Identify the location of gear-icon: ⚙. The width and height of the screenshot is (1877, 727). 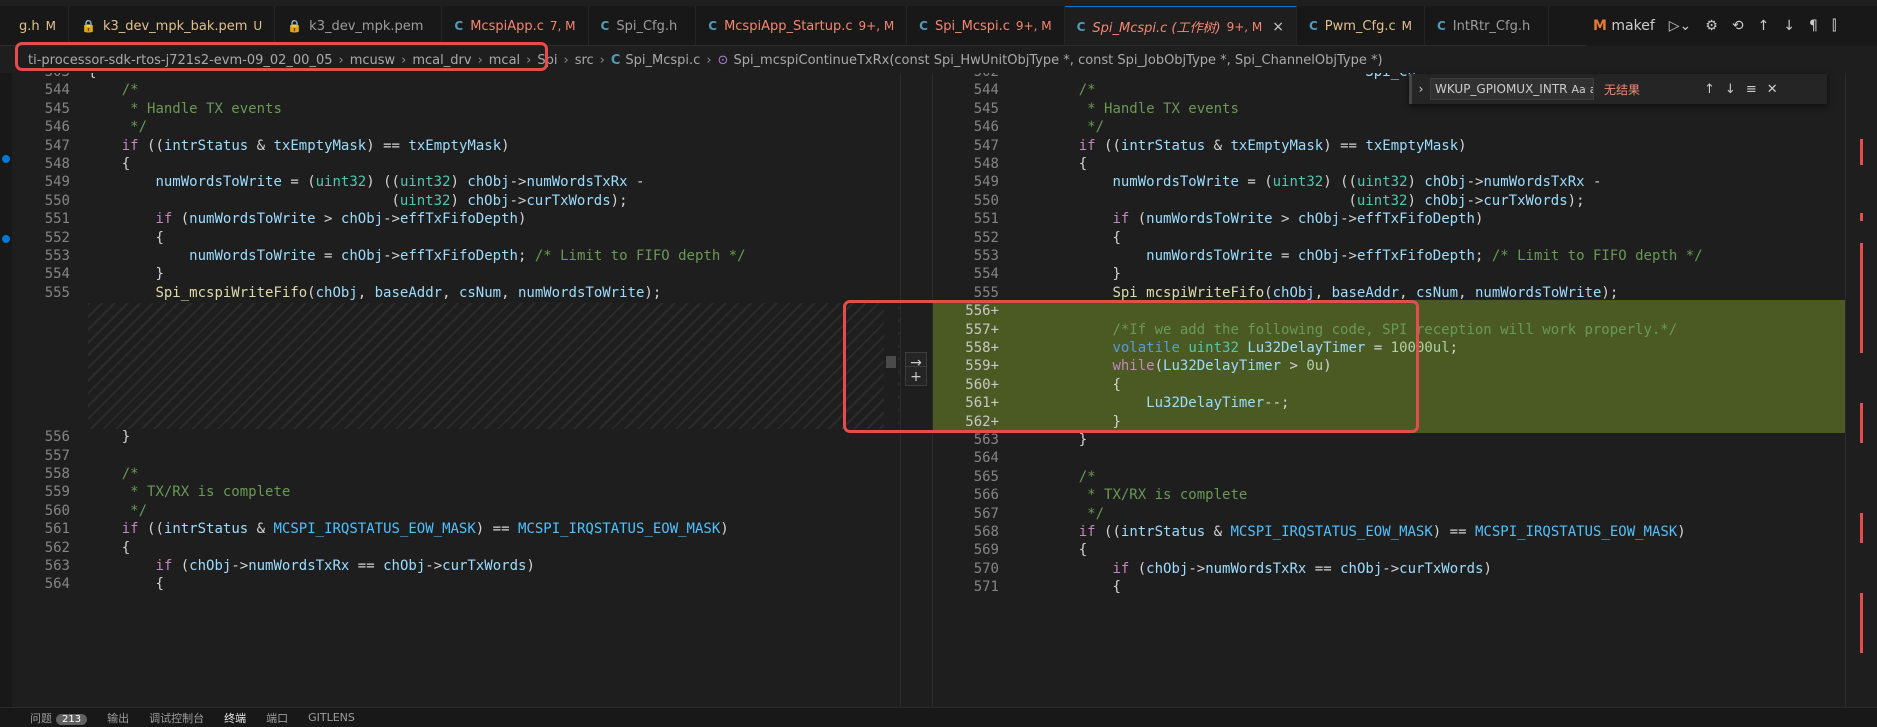
(1711, 26).